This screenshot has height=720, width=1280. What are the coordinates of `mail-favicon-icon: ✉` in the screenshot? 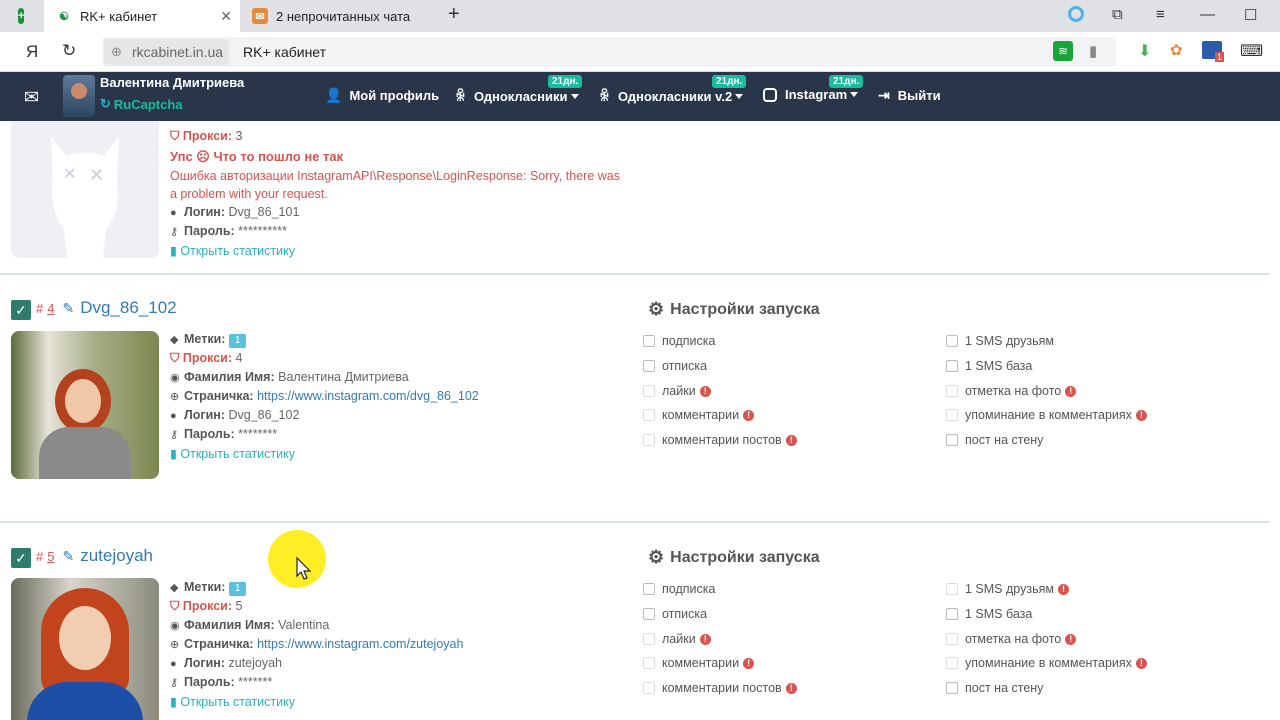 It's located at (260, 16).